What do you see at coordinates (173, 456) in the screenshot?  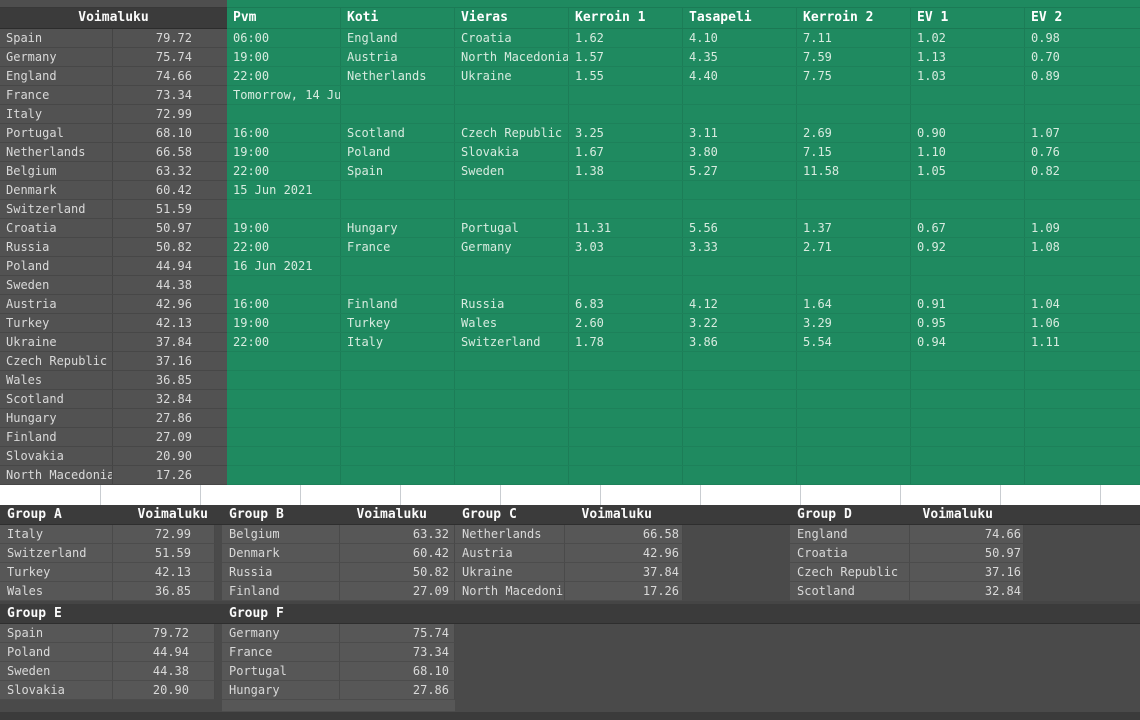 I see `power-value-cell: 20.90` at bounding box center [173, 456].